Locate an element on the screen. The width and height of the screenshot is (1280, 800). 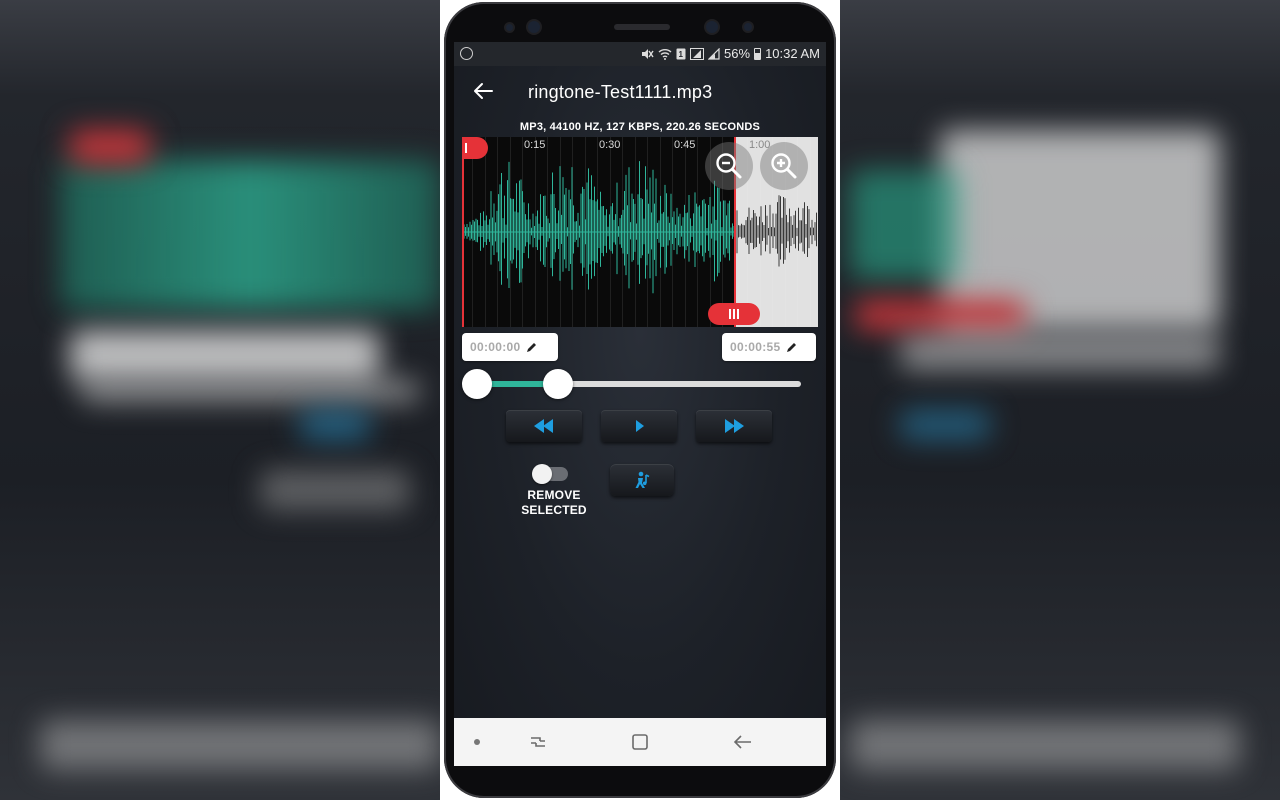
recent-apps-button is located at coordinates (538, 742).